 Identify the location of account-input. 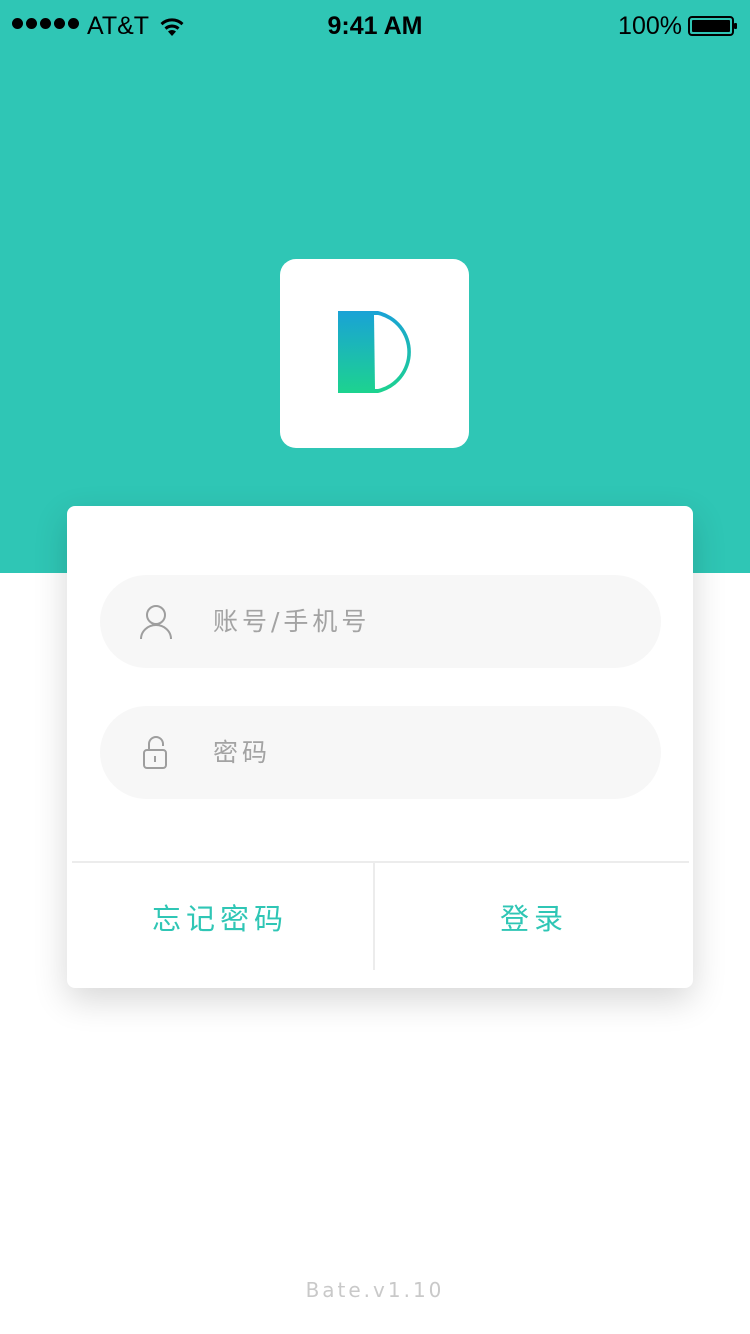
(423, 621).